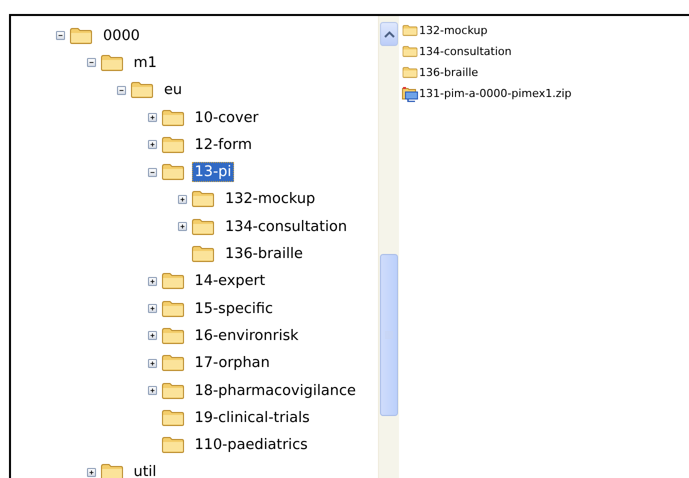  Describe the element at coordinates (145, 470) in the screenshot. I see `tree-item: util` at that location.